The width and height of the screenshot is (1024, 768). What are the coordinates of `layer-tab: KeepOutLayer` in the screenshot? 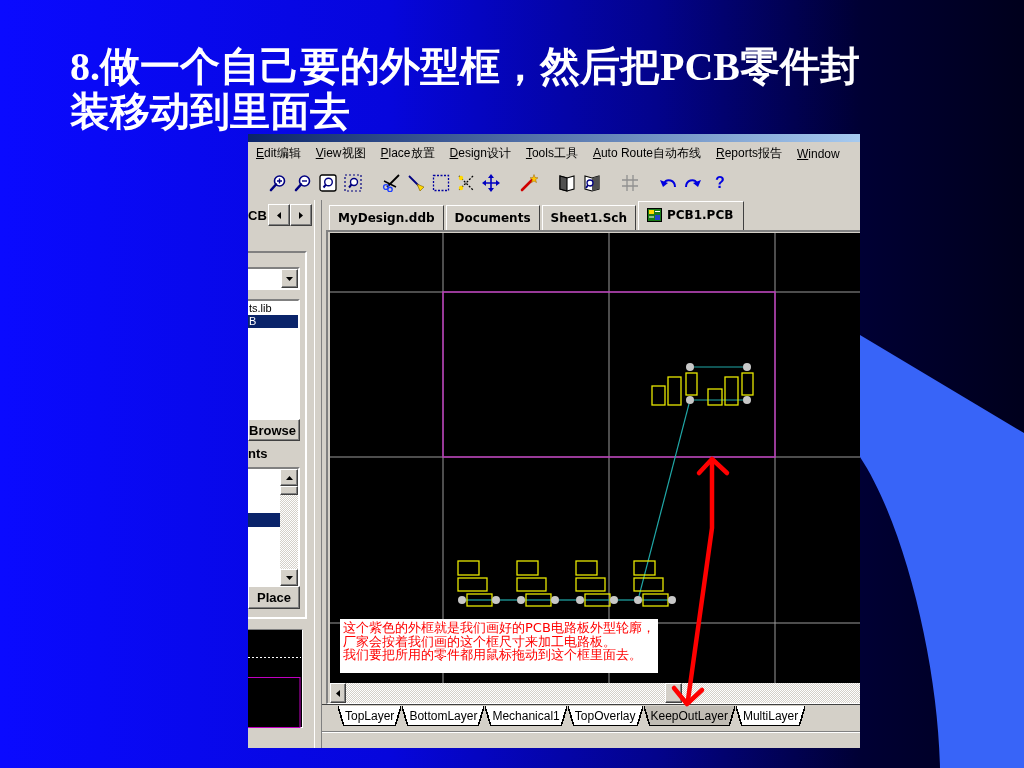 It's located at (689, 716).